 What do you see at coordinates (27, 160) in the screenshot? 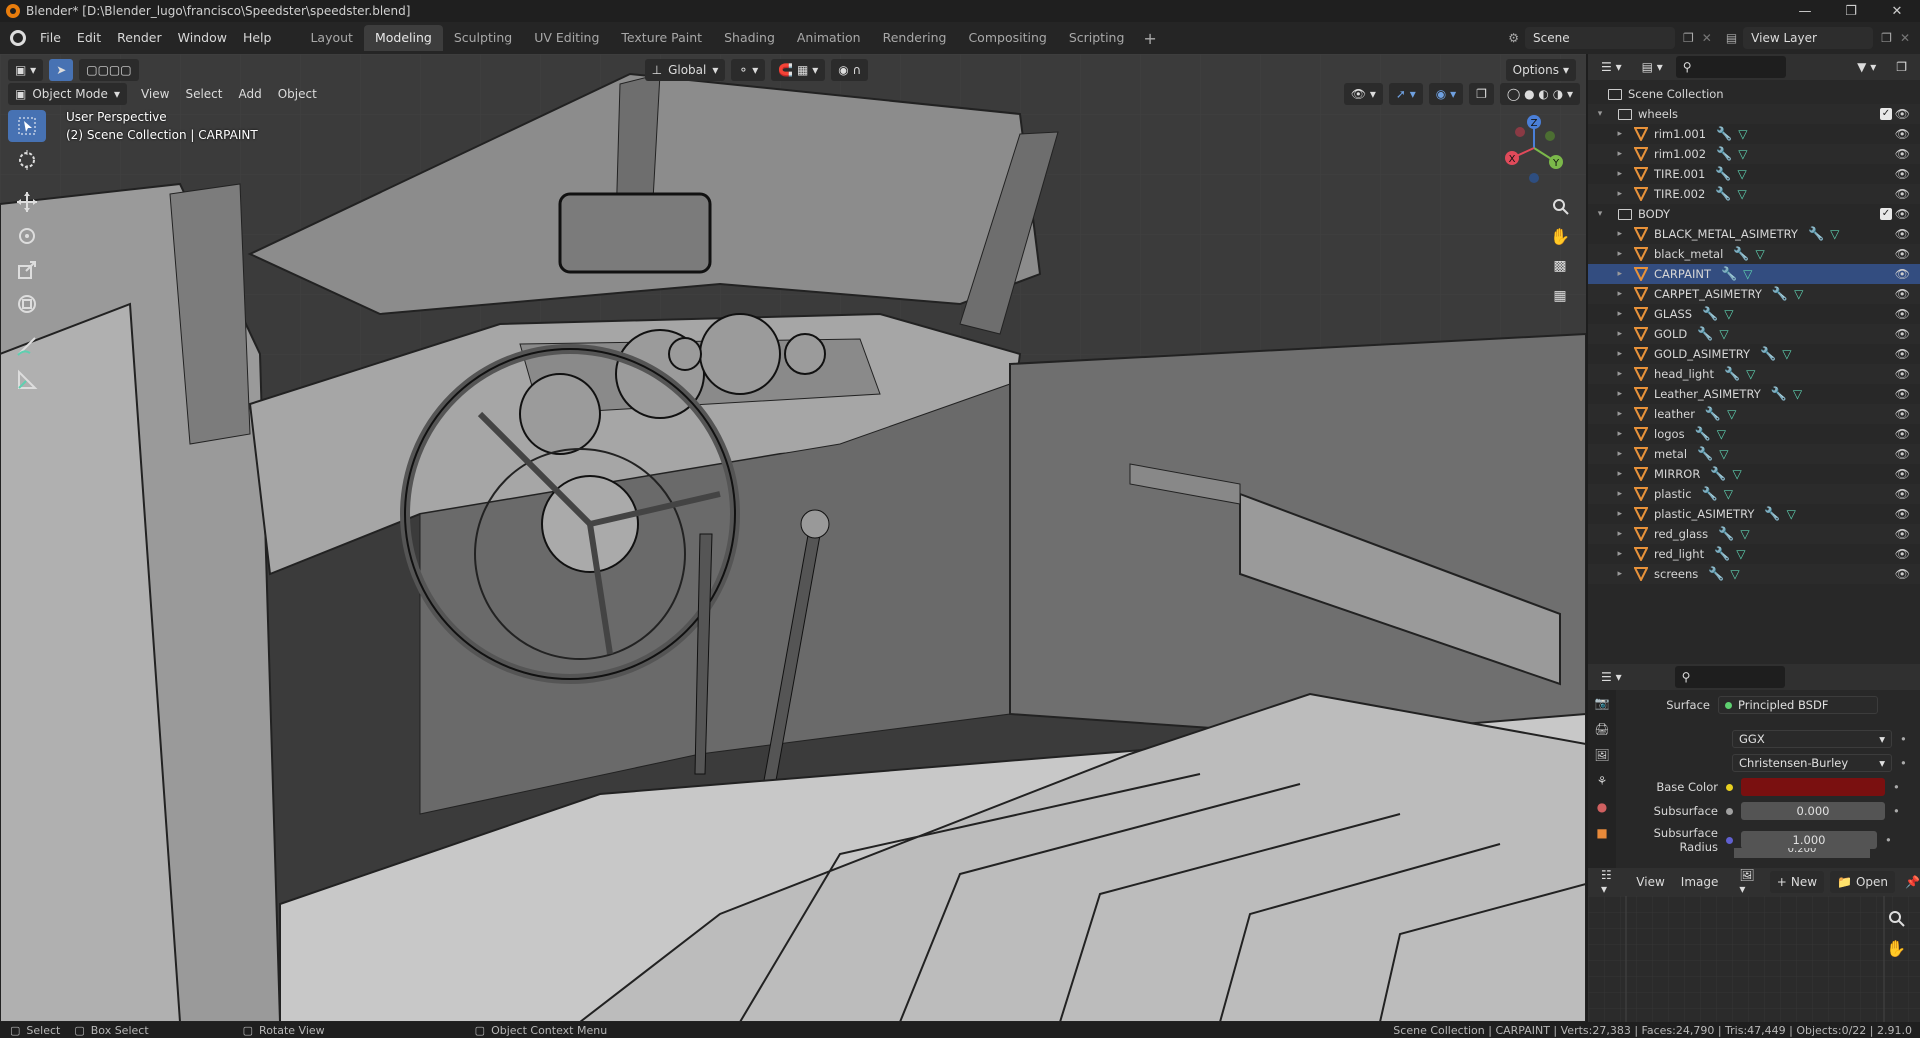
I see `cursor-tool` at bounding box center [27, 160].